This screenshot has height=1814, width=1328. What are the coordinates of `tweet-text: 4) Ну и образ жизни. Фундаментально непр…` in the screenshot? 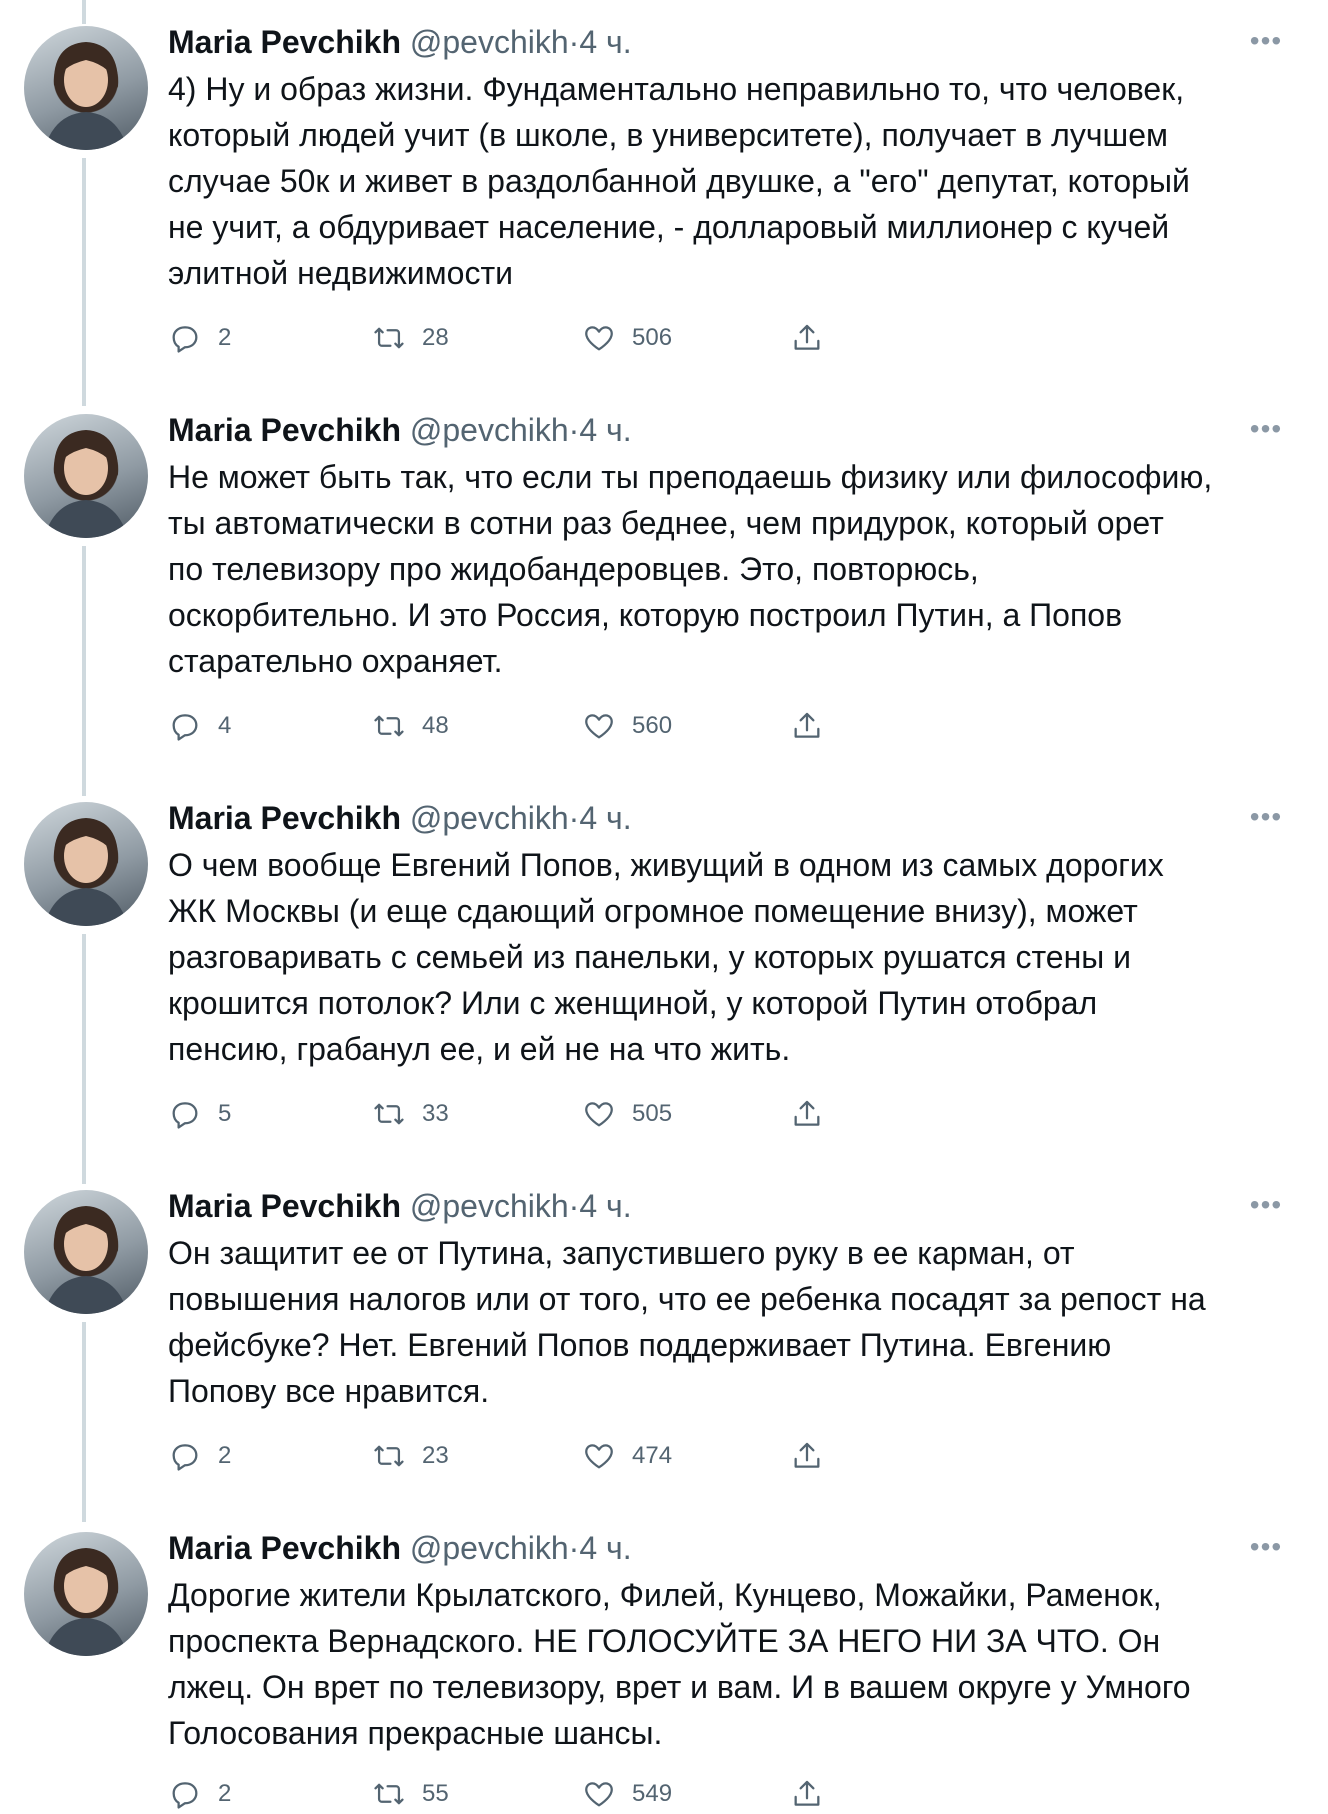 It's located at (679, 181).